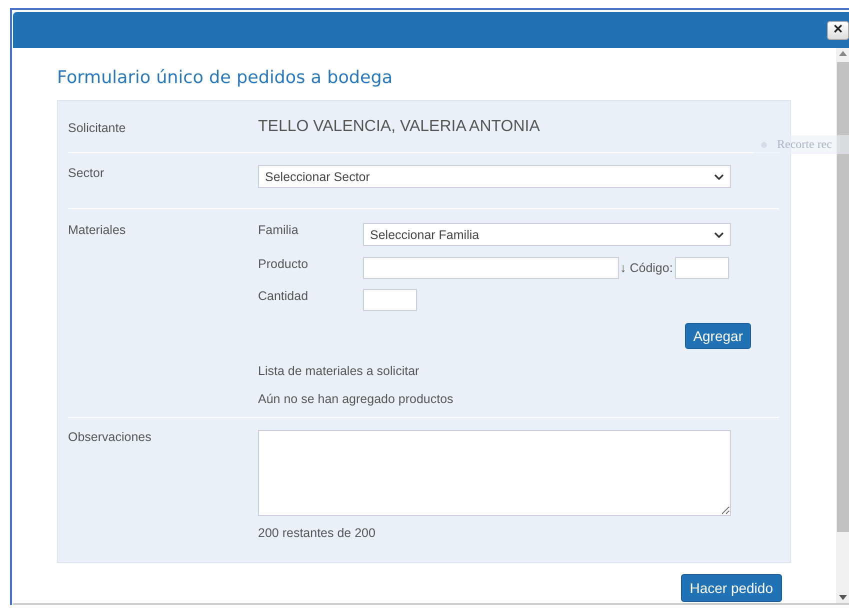 The height and width of the screenshot is (609, 849). I want to click on scrollbar, so click(842, 325).